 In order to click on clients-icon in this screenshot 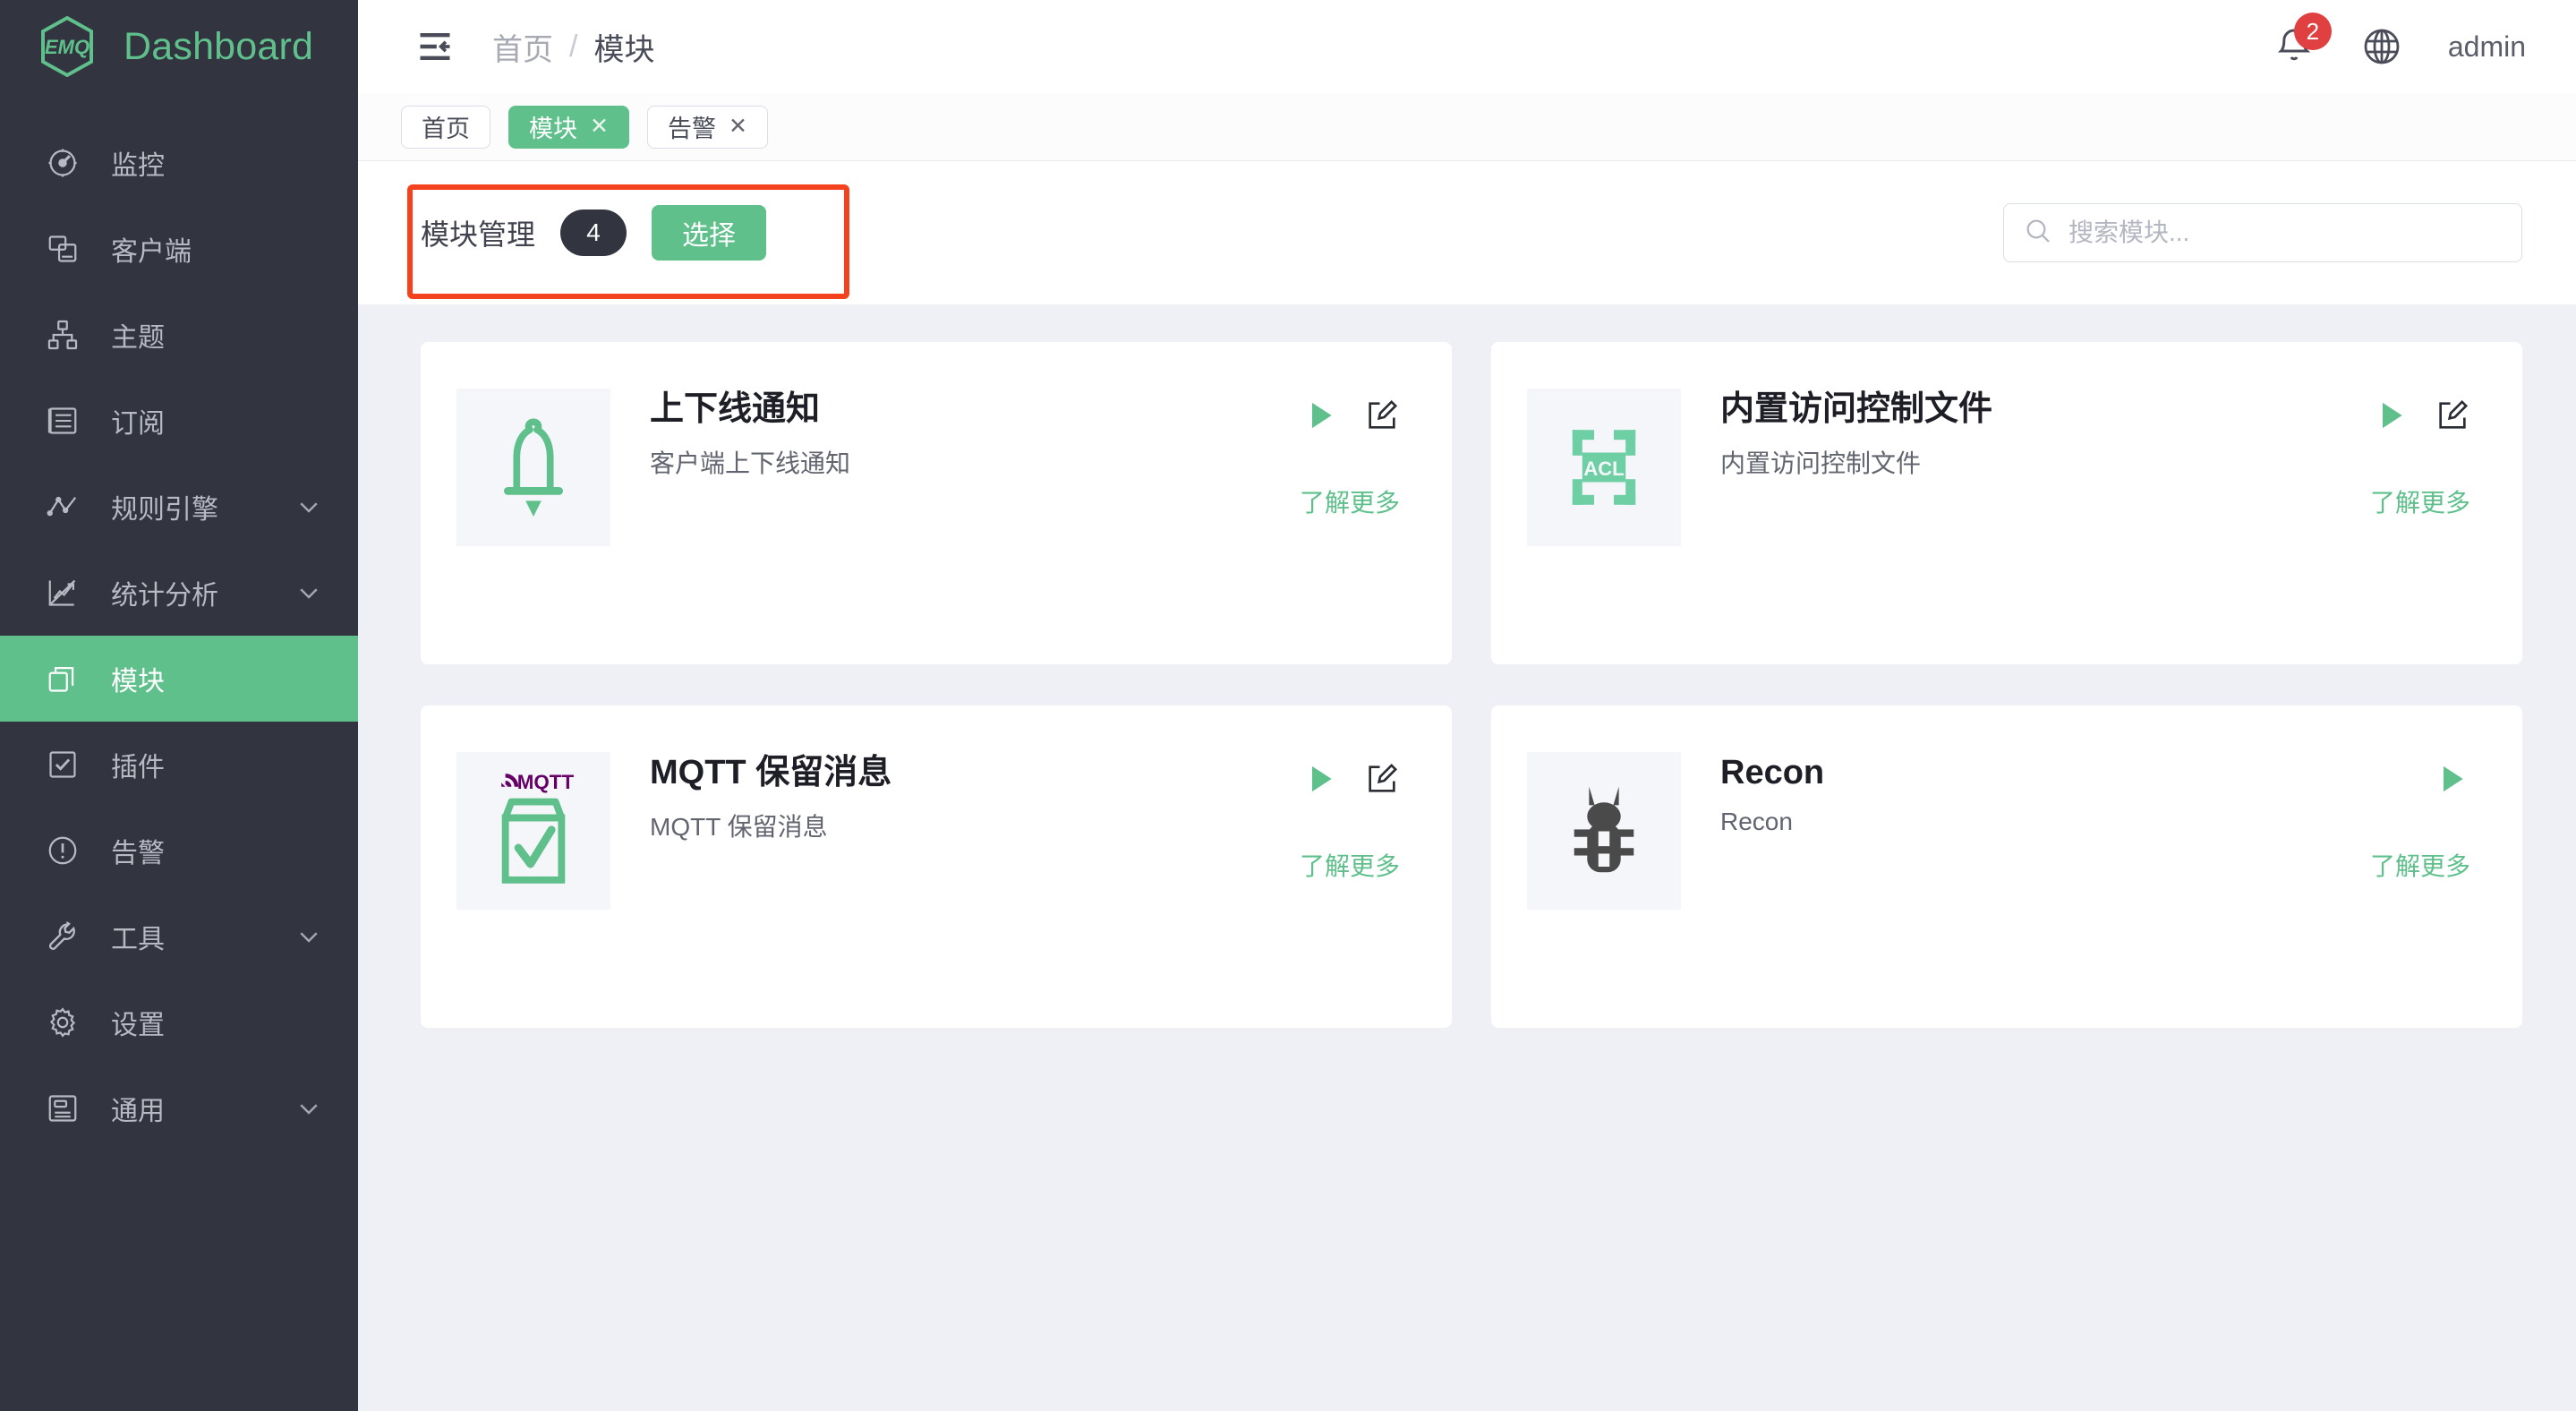, I will do `click(63, 249)`.